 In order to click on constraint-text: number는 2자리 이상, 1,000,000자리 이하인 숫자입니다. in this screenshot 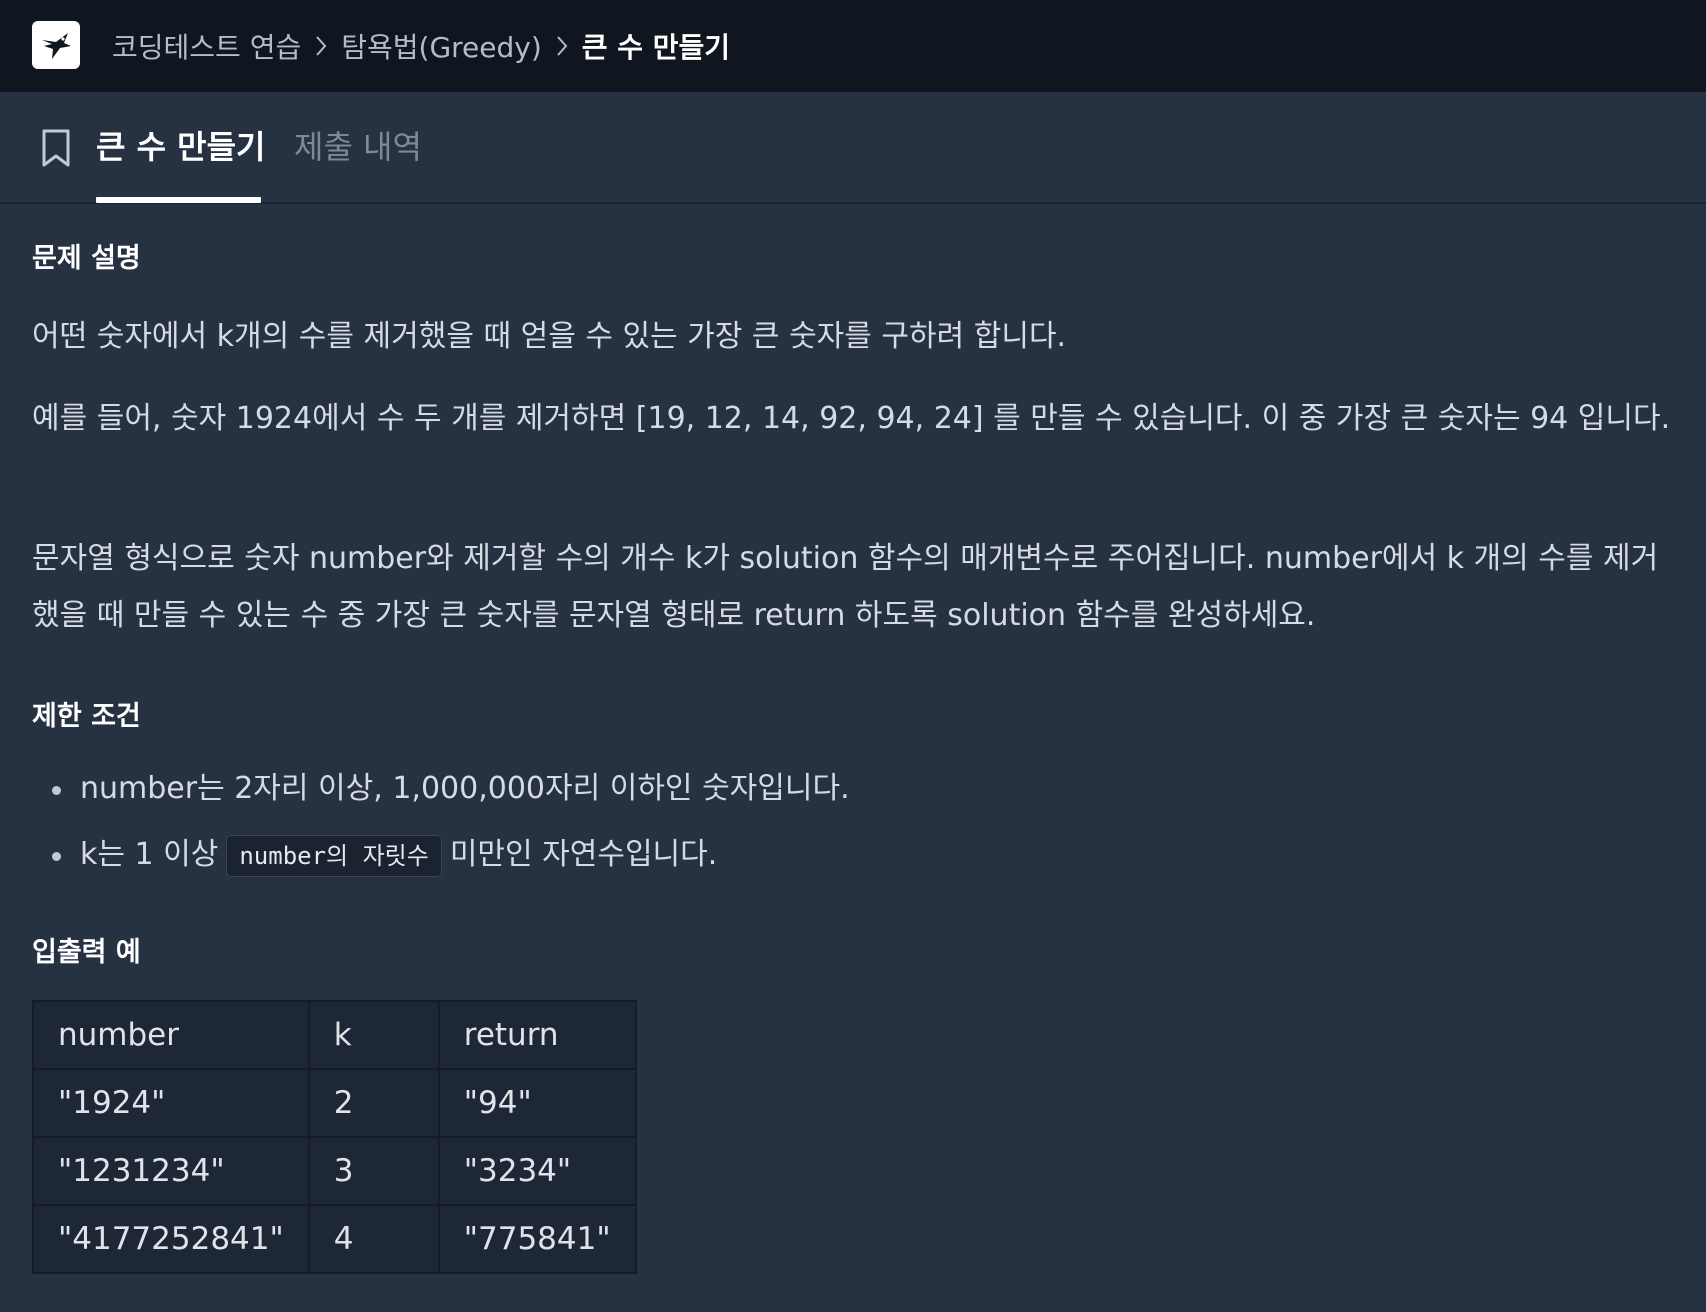, I will do `click(465, 788)`.